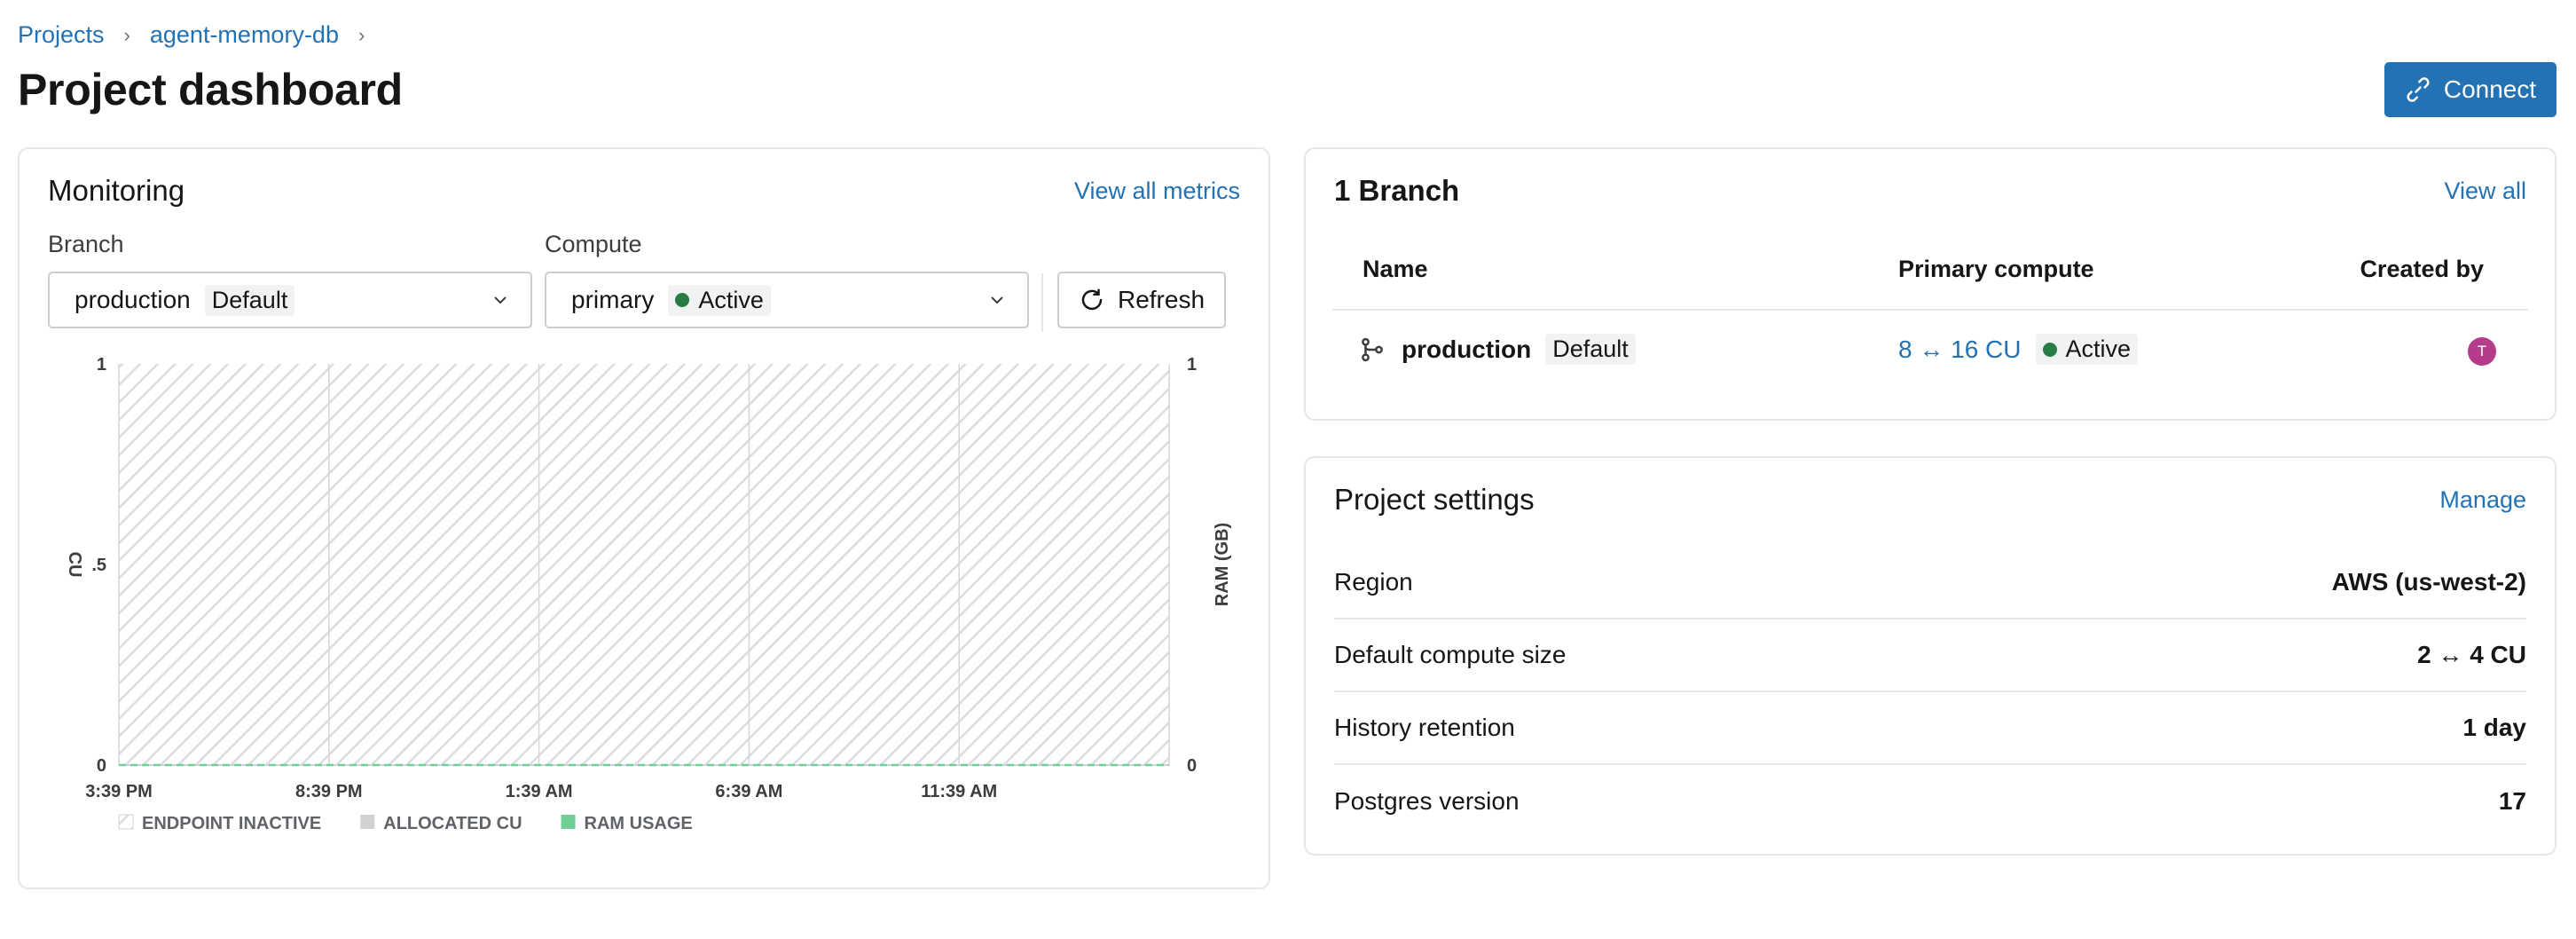 The width and height of the screenshot is (2576, 939). What do you see at coordinates (101, 365) in the screenshot?
I see `y-tick-label: 1` at bounding box center [101, 365].